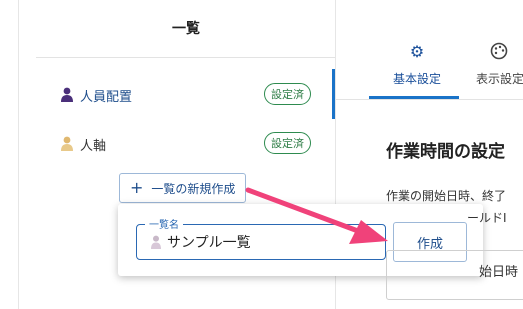 The width and height of the screenshot is (523, 309). Describe the element at coordinates (137, 187) in the screenshot. I see `plus-icon: +` at that location.